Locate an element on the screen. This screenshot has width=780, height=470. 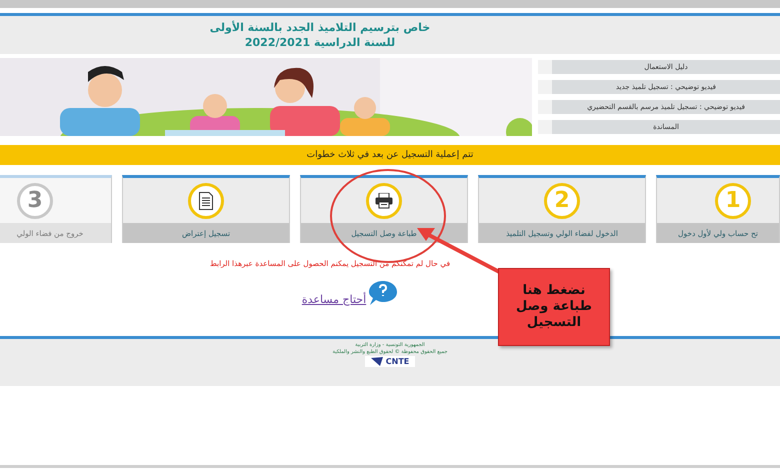
page-subtitle: للسنة الدراسية 2022/2021 is located at coordinates (320, 42).